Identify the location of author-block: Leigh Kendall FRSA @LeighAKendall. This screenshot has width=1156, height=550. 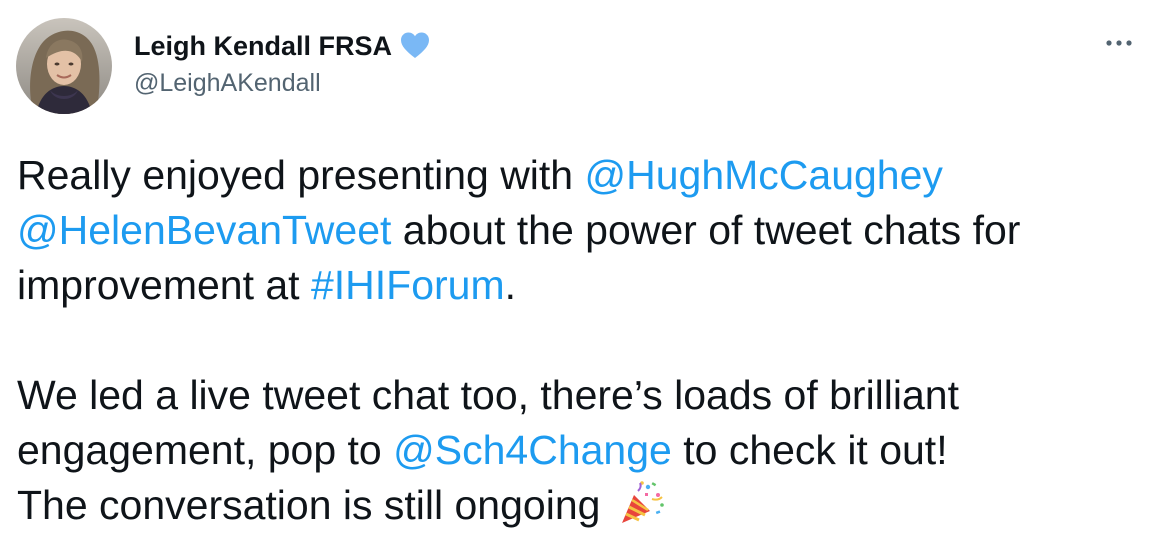
(283, 64).